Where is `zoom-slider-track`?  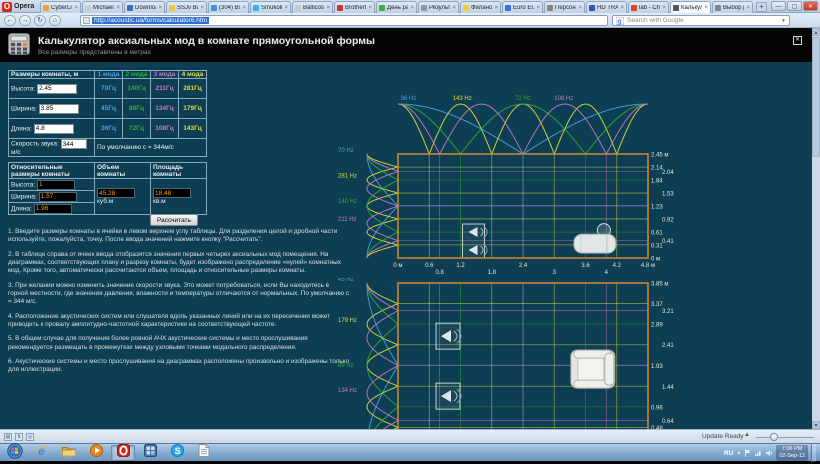
zoom-slider-track is located at coordinates (785, 437).